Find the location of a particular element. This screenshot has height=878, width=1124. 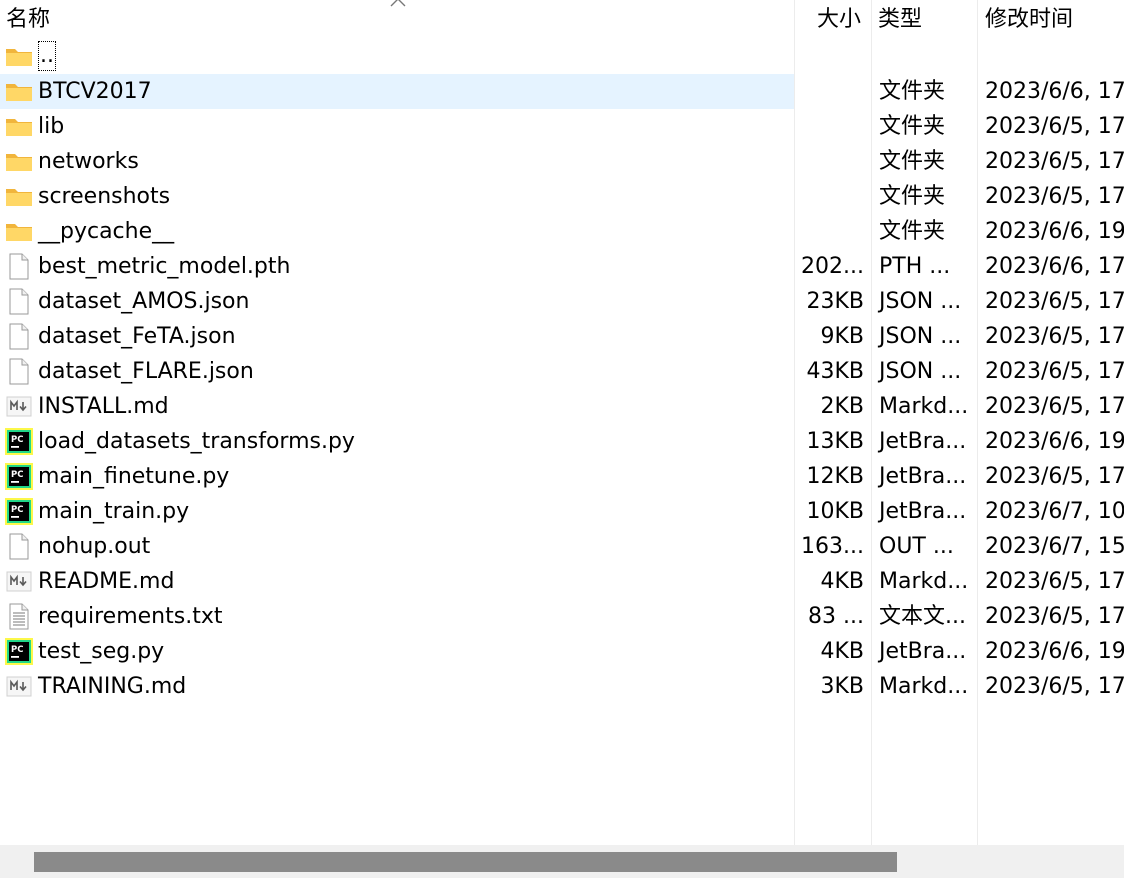

file-name: test_seg.py is located at coordinates (101, 651).